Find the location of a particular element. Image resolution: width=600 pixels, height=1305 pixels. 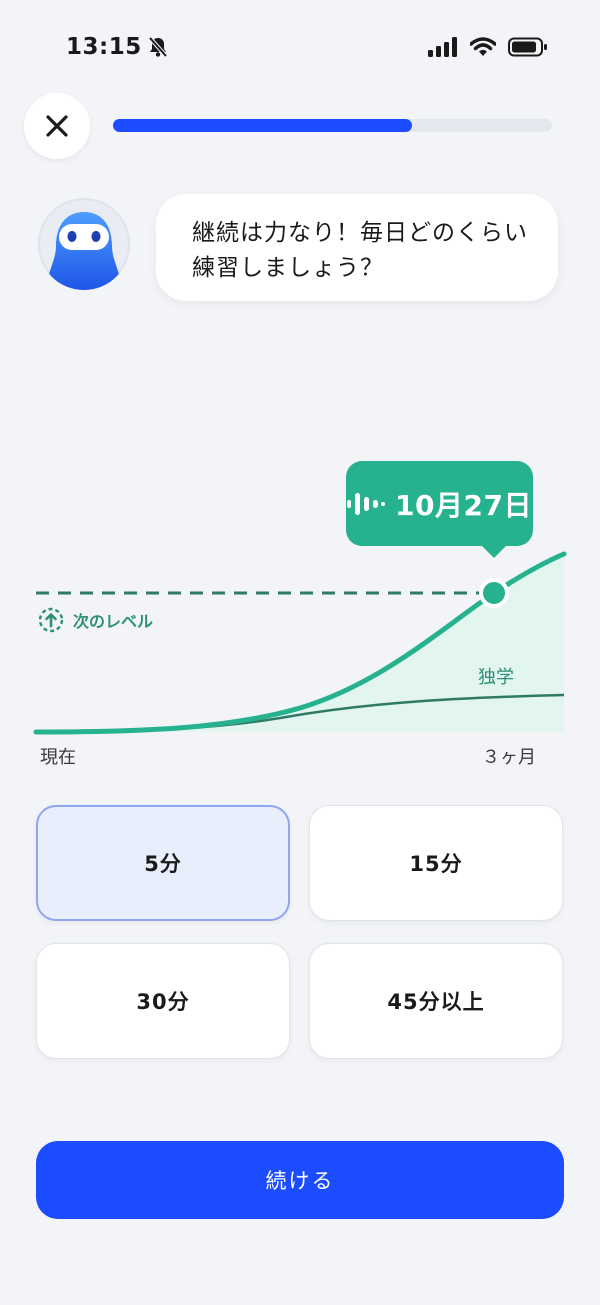

continue-button: 続ける is located at coordinates (300, 1180).